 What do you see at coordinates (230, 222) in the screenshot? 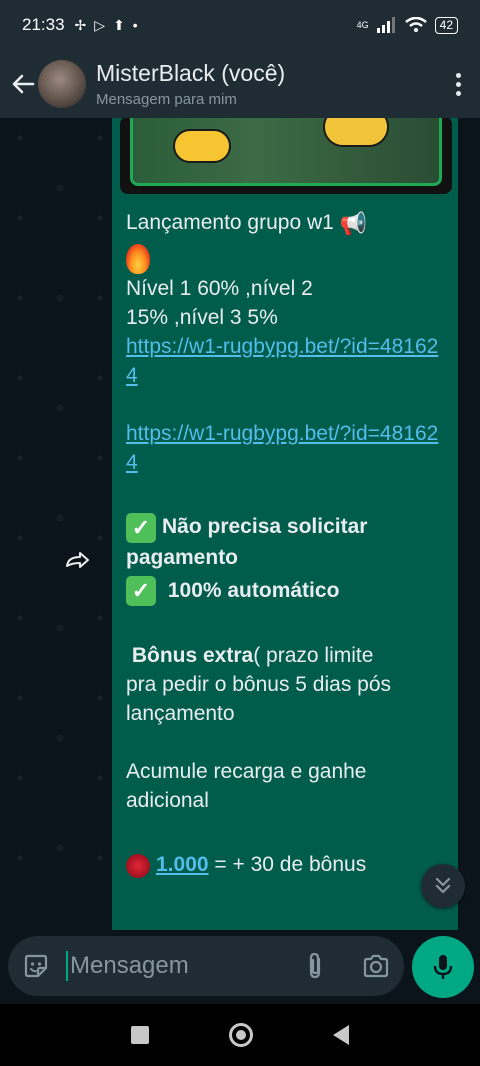
I see `launch-title: Lançamento grupo w1` at bounding box center [230, 222].